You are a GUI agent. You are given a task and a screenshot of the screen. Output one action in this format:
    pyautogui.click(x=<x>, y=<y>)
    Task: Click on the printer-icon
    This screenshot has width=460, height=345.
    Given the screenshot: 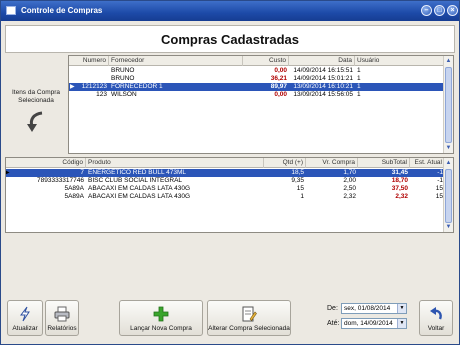 What is the action you would take?
    pyautogui.click(x=62, y=314)
    